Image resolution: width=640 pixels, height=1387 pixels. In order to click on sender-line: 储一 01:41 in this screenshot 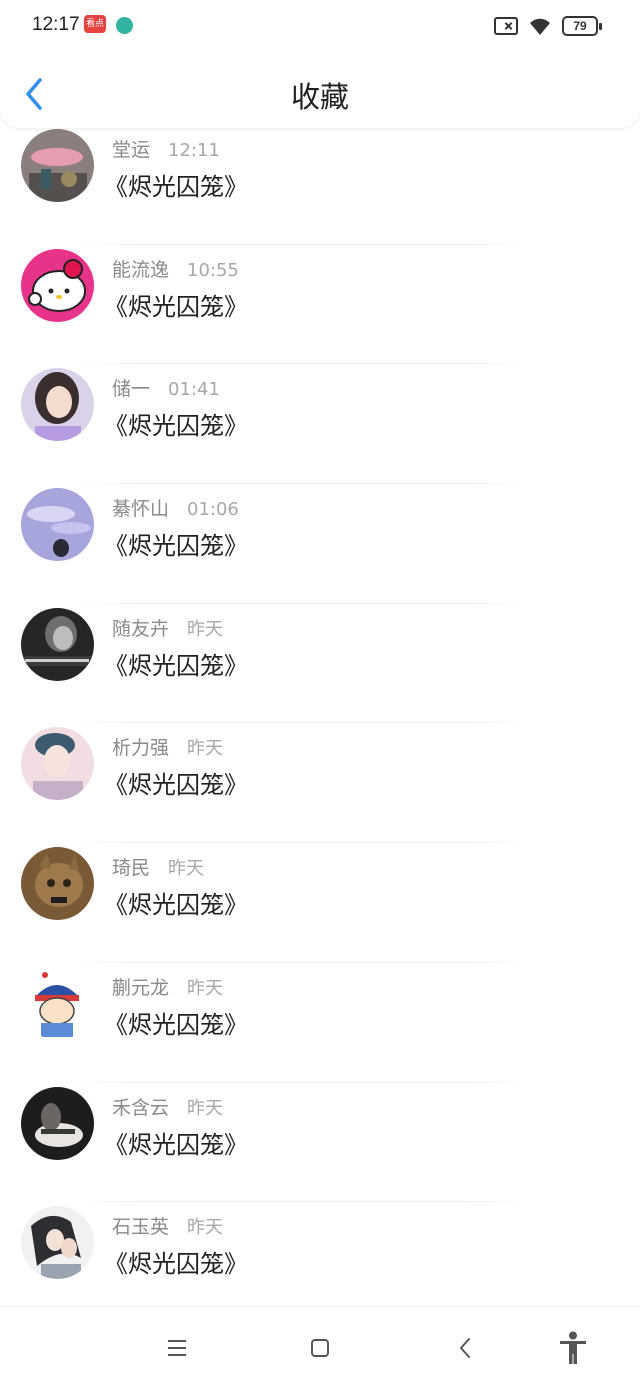, I will do `click(166, 387)`.